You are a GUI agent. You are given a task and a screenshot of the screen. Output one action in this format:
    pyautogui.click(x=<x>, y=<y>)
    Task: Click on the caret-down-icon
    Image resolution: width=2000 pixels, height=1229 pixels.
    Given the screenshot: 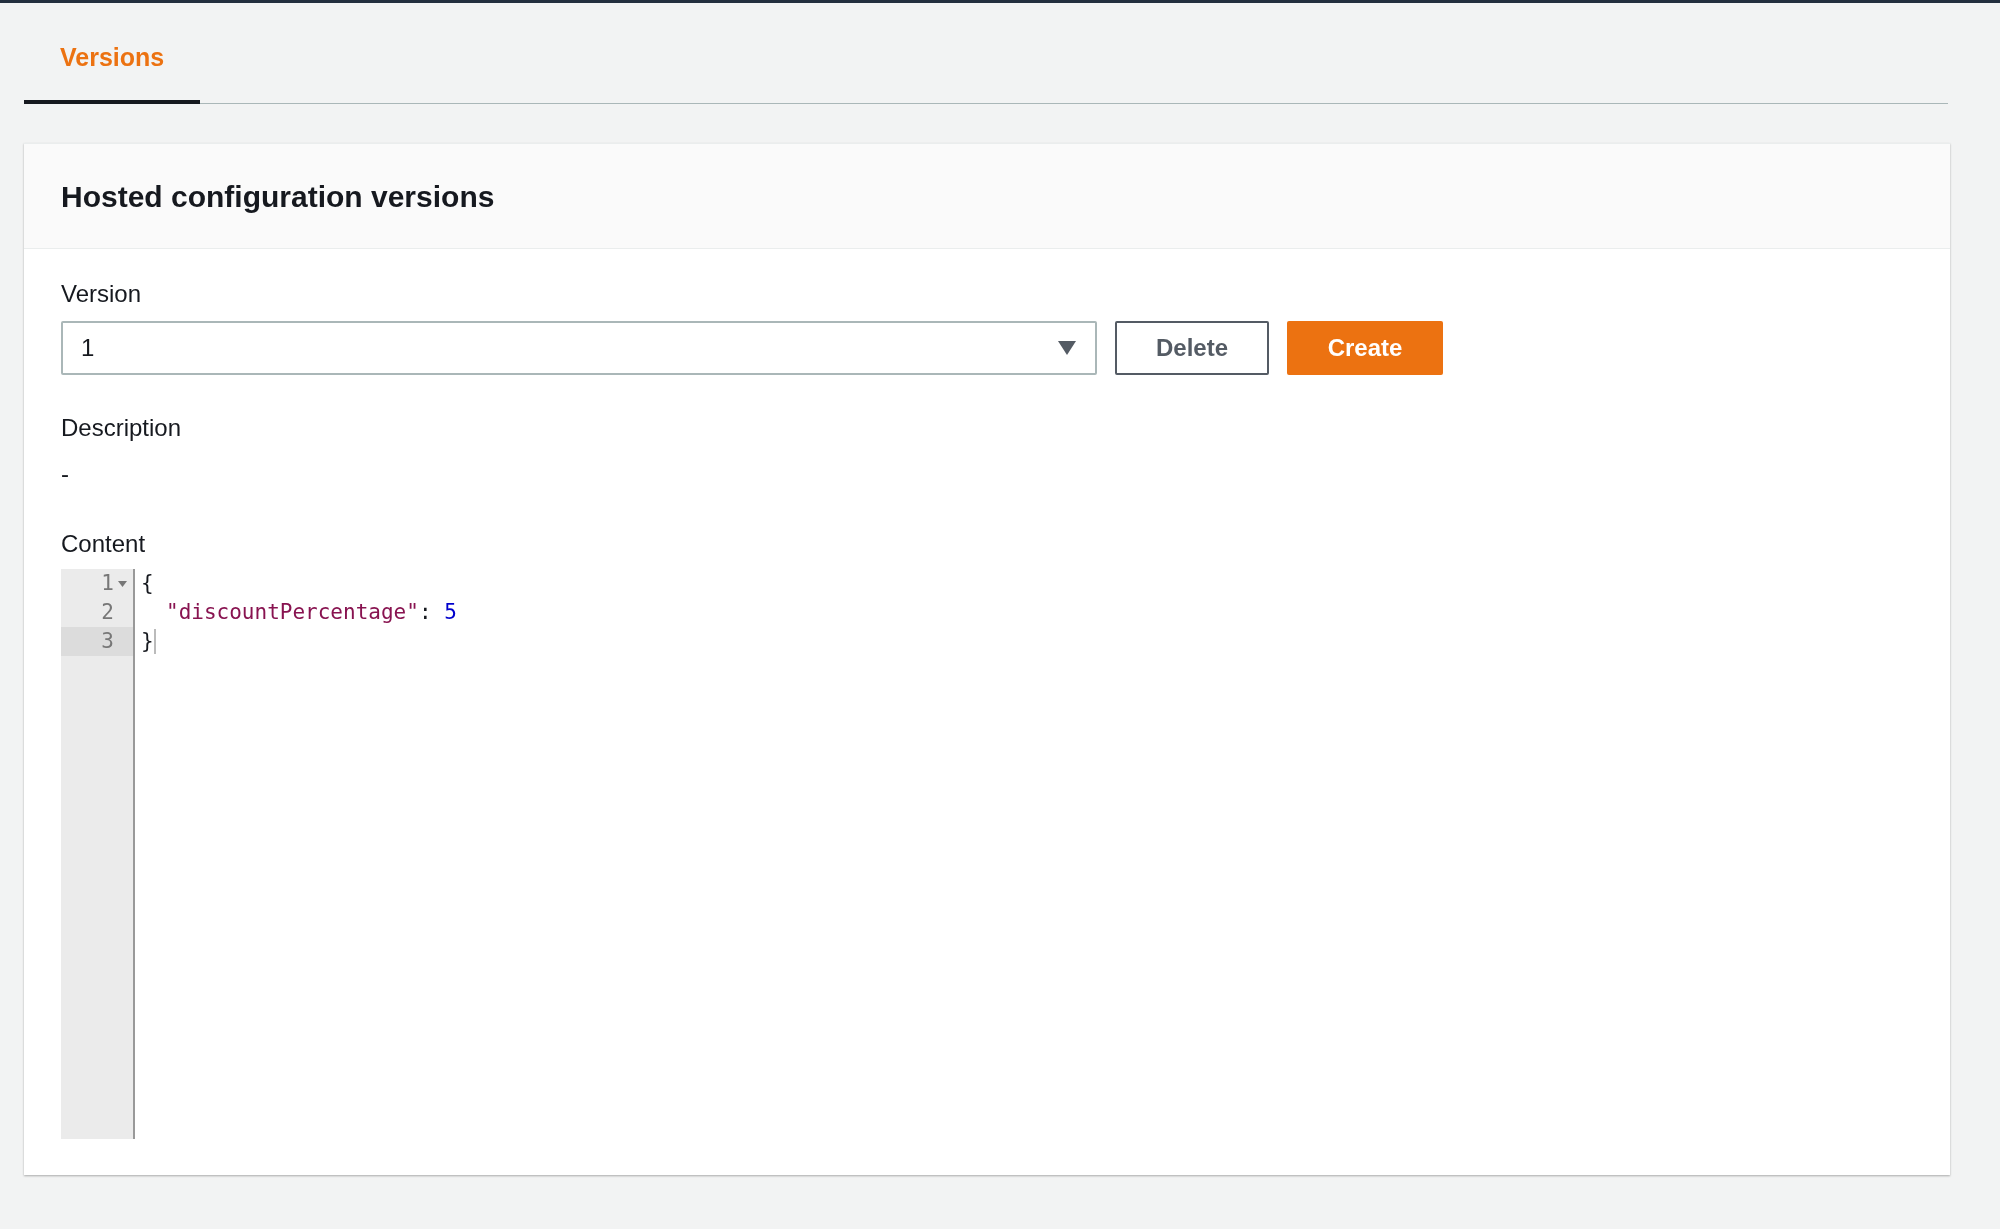 What is the action you would take?
    pyautogui.click(x=1067, y=348)
    